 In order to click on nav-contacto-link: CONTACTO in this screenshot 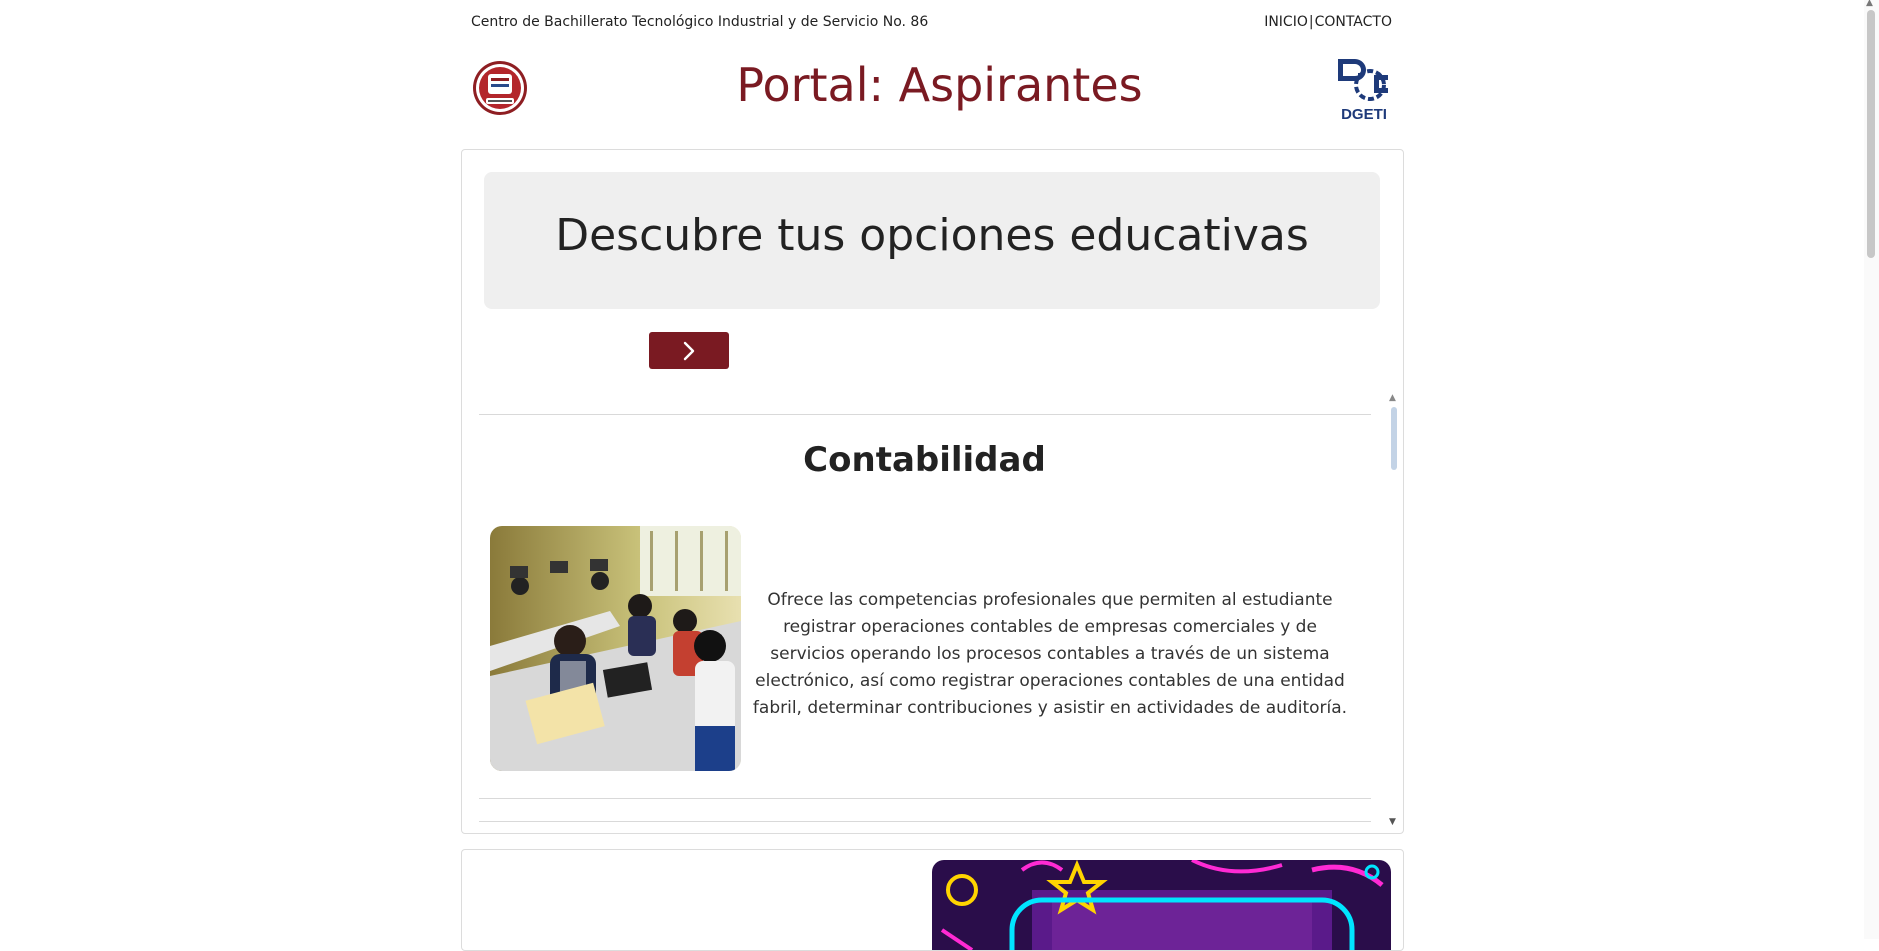, I will do `click(1353, 22)`.